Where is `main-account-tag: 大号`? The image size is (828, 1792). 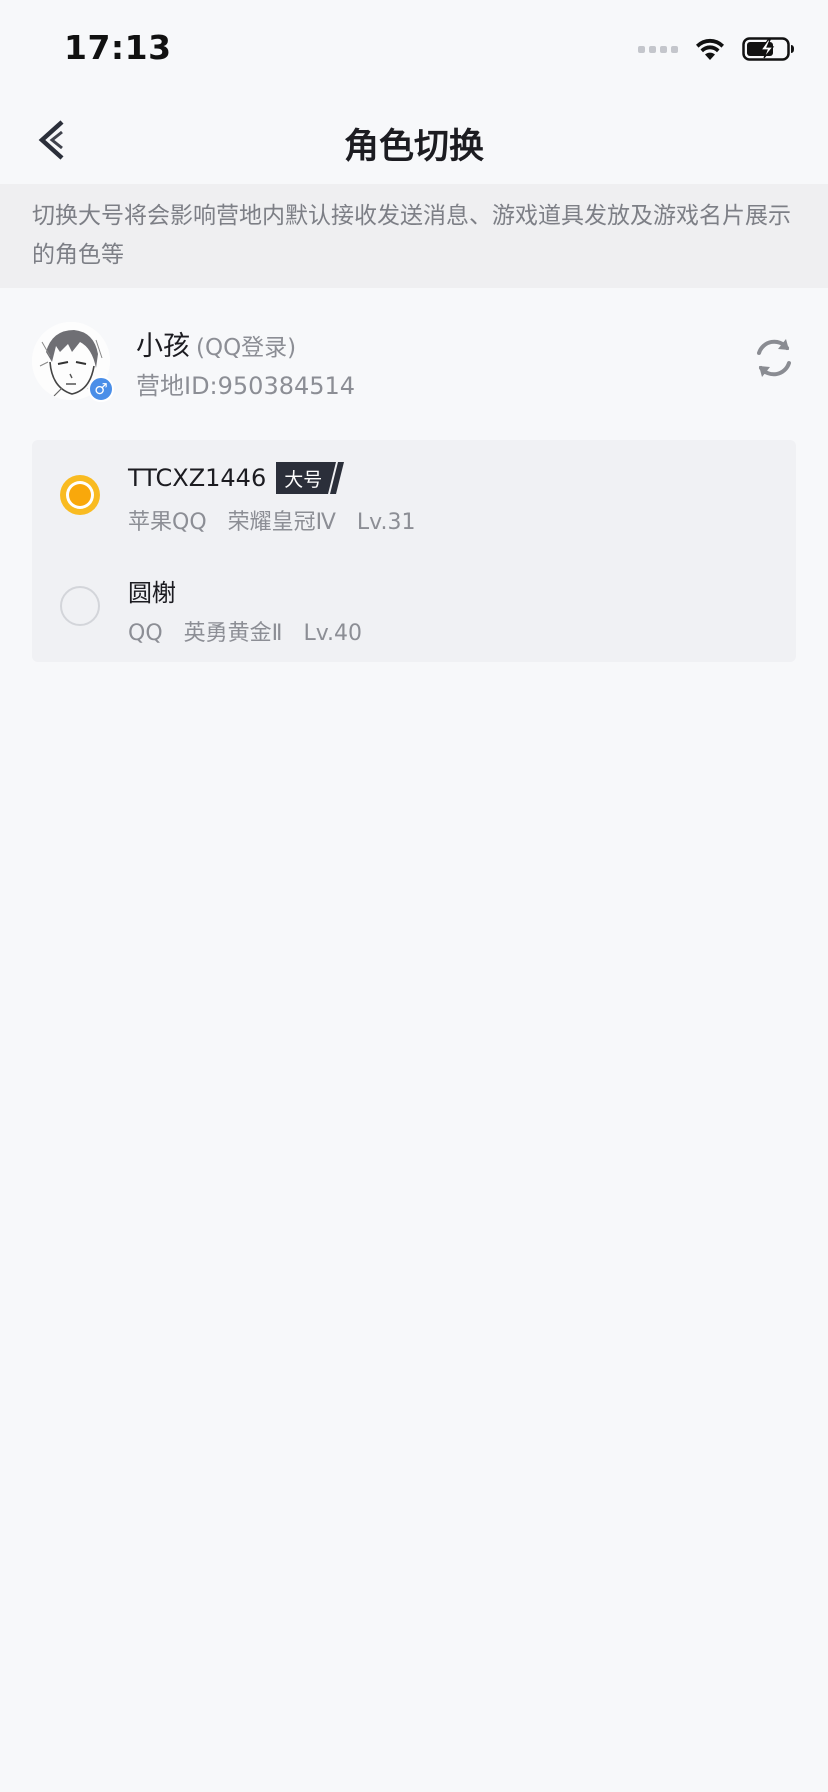
main-account-tag: 大号 is located at coordinates (311, 478).